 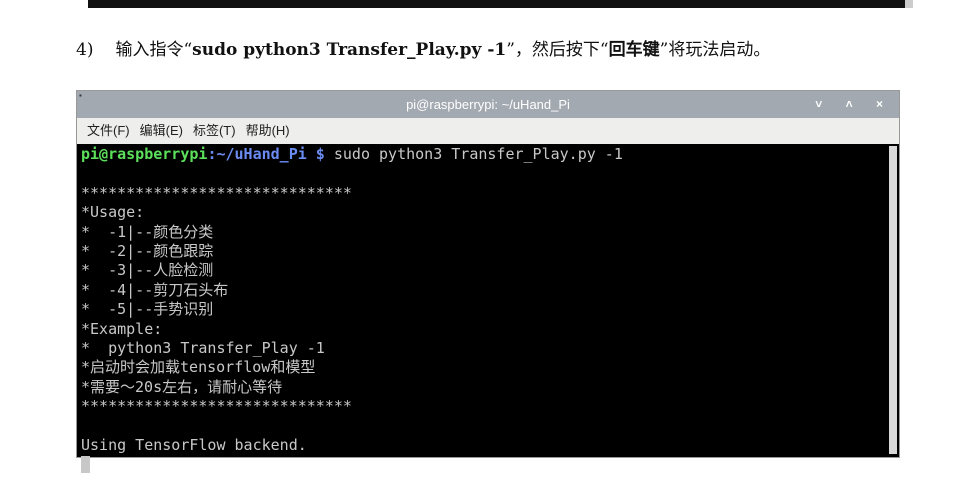 What do you see at coordinates (490, 464) in the screenshot?
I see `cursor-line` at bounding box center [490, 464].